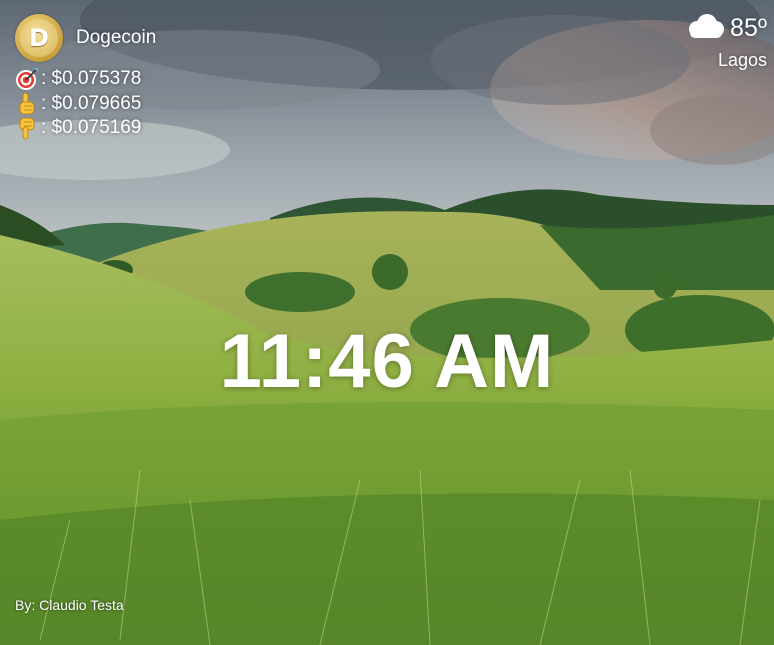 The image size is (774, 645). Describe the element at coordinates (116, 38) in the screenshot. I see `coin-name: Dogecoin` at that location.